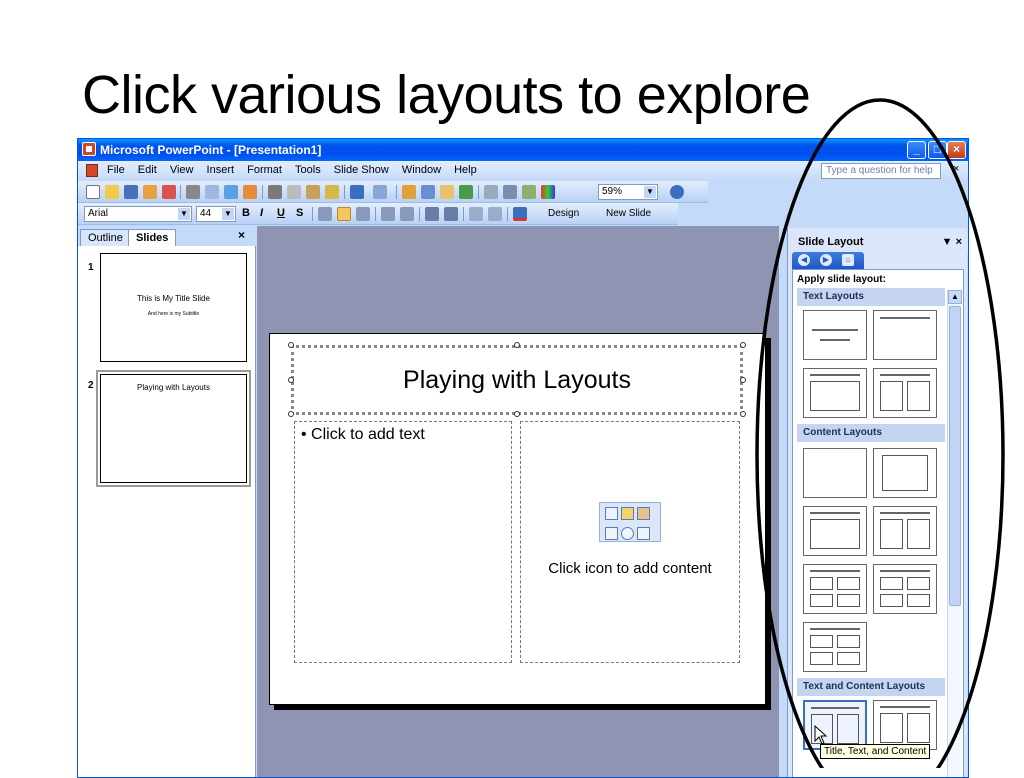  What do you see at coordinates (947, 242) in the screenshot?
I see `task-pane-dropdown-icon: ▼` at bounding box center [947, 242].